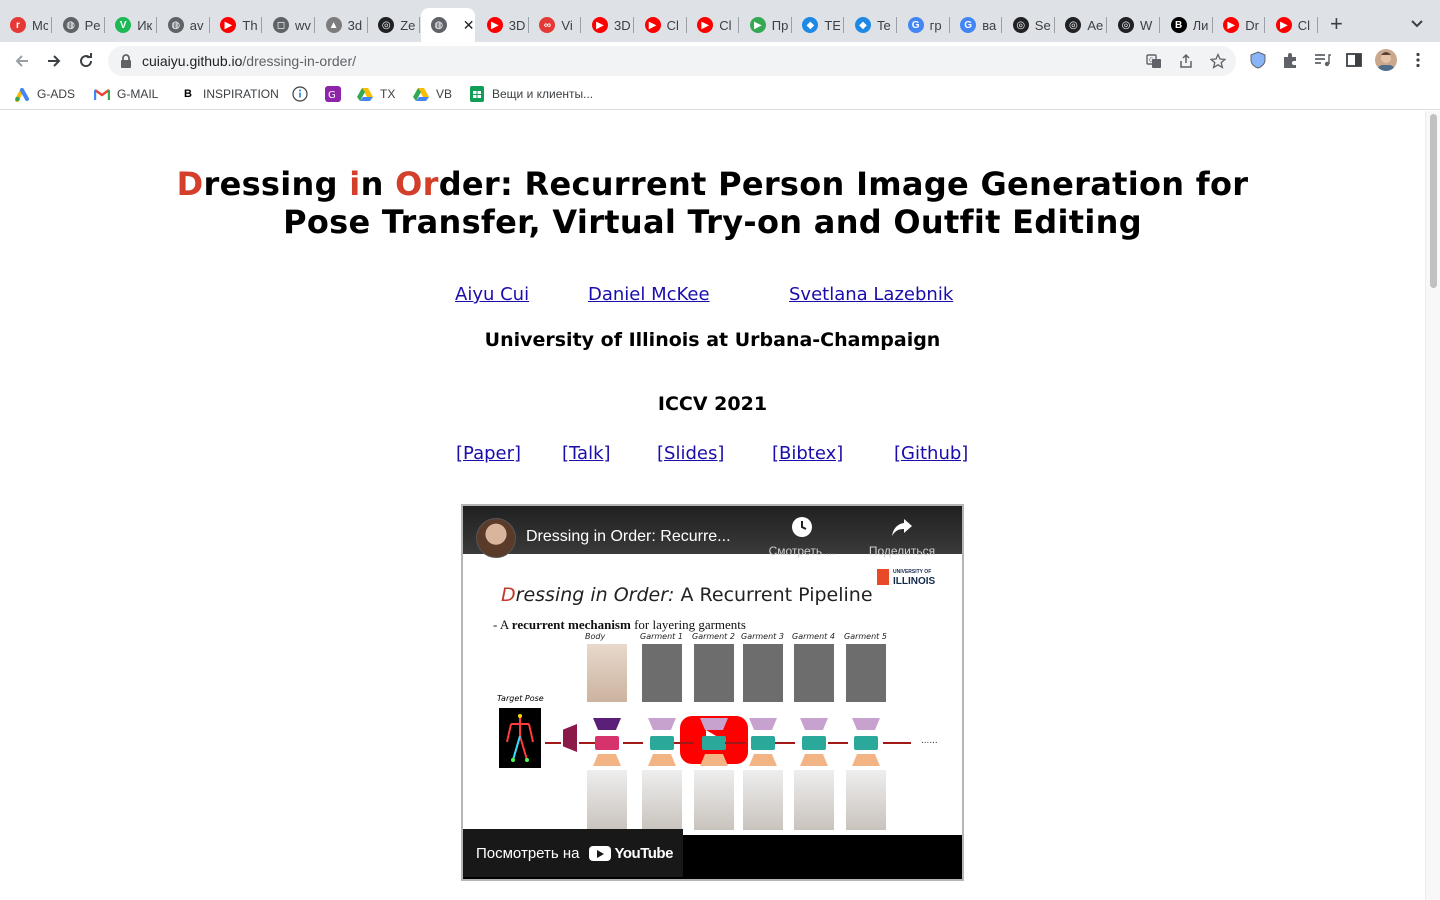 Image resolution: width=1440 pixels, height=900 pixels. Describe the element at coordinates (126, 61) in the screenshot. I see `lock-icon` at that location.